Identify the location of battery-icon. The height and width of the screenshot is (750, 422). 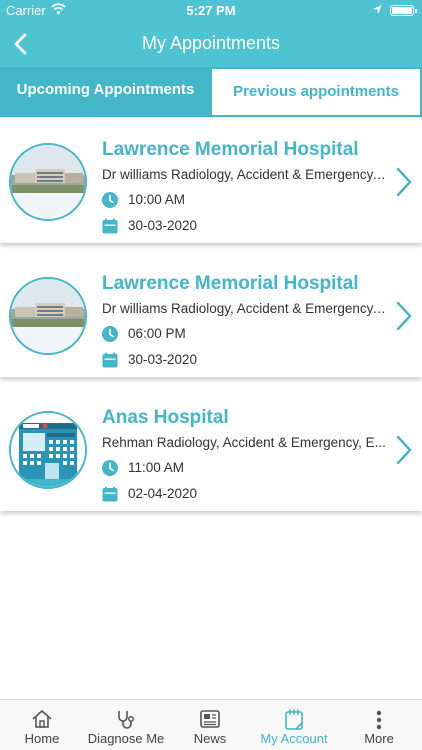
(403, 10).